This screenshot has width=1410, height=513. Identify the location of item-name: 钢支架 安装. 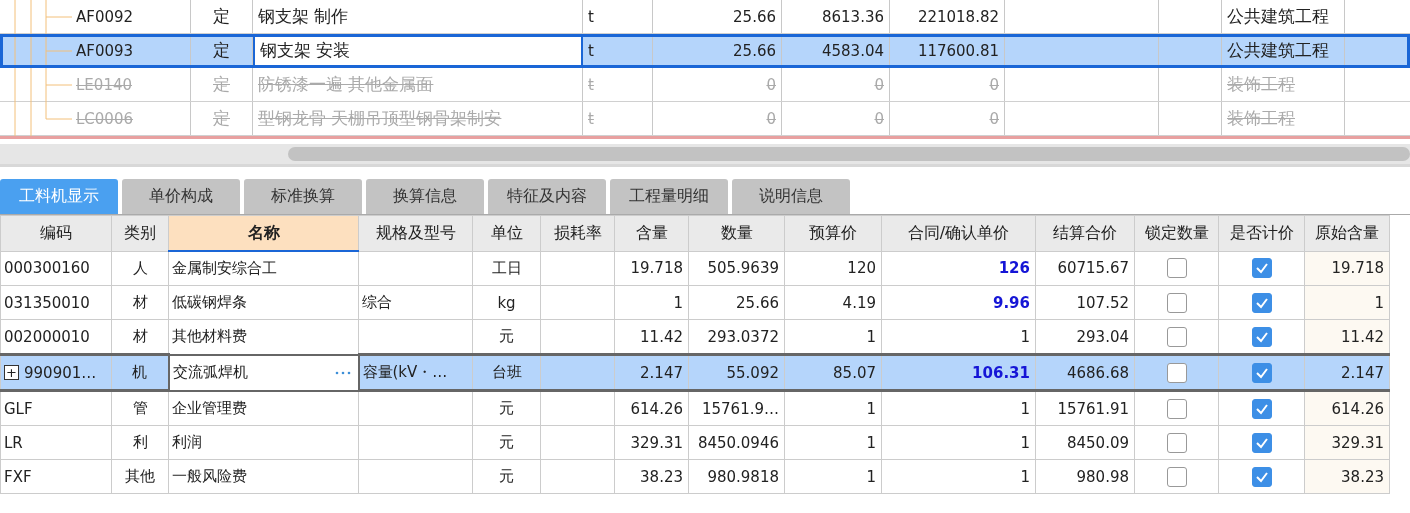
(305, 50).